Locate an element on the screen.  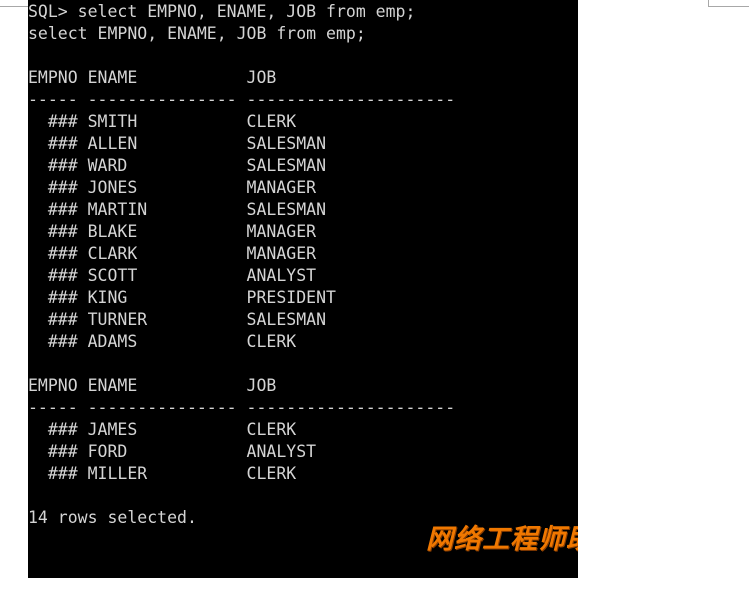
window-frame-top-right-line is located at coordinates (728, 6).